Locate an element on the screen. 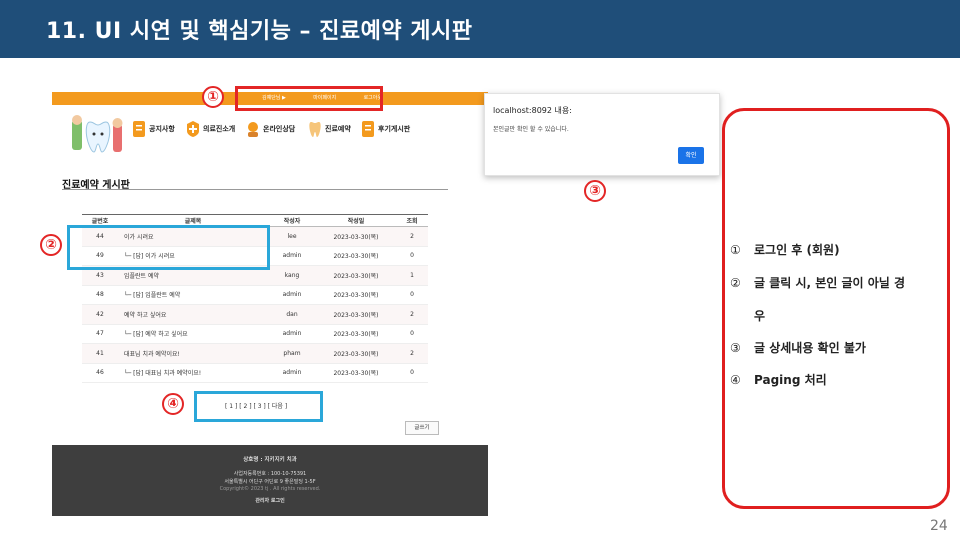 Image resolution: width=960 pixels, height=540 pixels. description-item-continued: 우 is located at coordinates (760, 316).